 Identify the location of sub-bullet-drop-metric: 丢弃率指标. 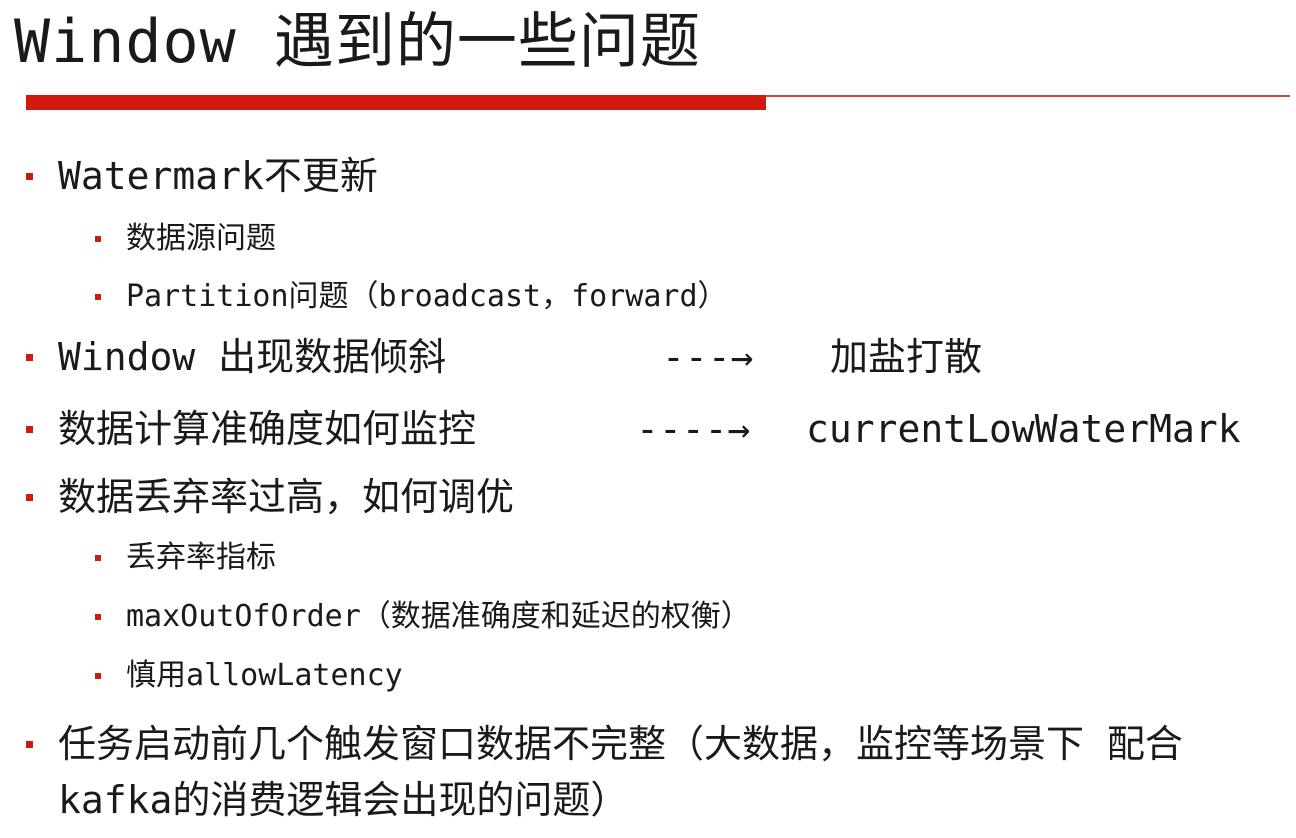
(185, 558).